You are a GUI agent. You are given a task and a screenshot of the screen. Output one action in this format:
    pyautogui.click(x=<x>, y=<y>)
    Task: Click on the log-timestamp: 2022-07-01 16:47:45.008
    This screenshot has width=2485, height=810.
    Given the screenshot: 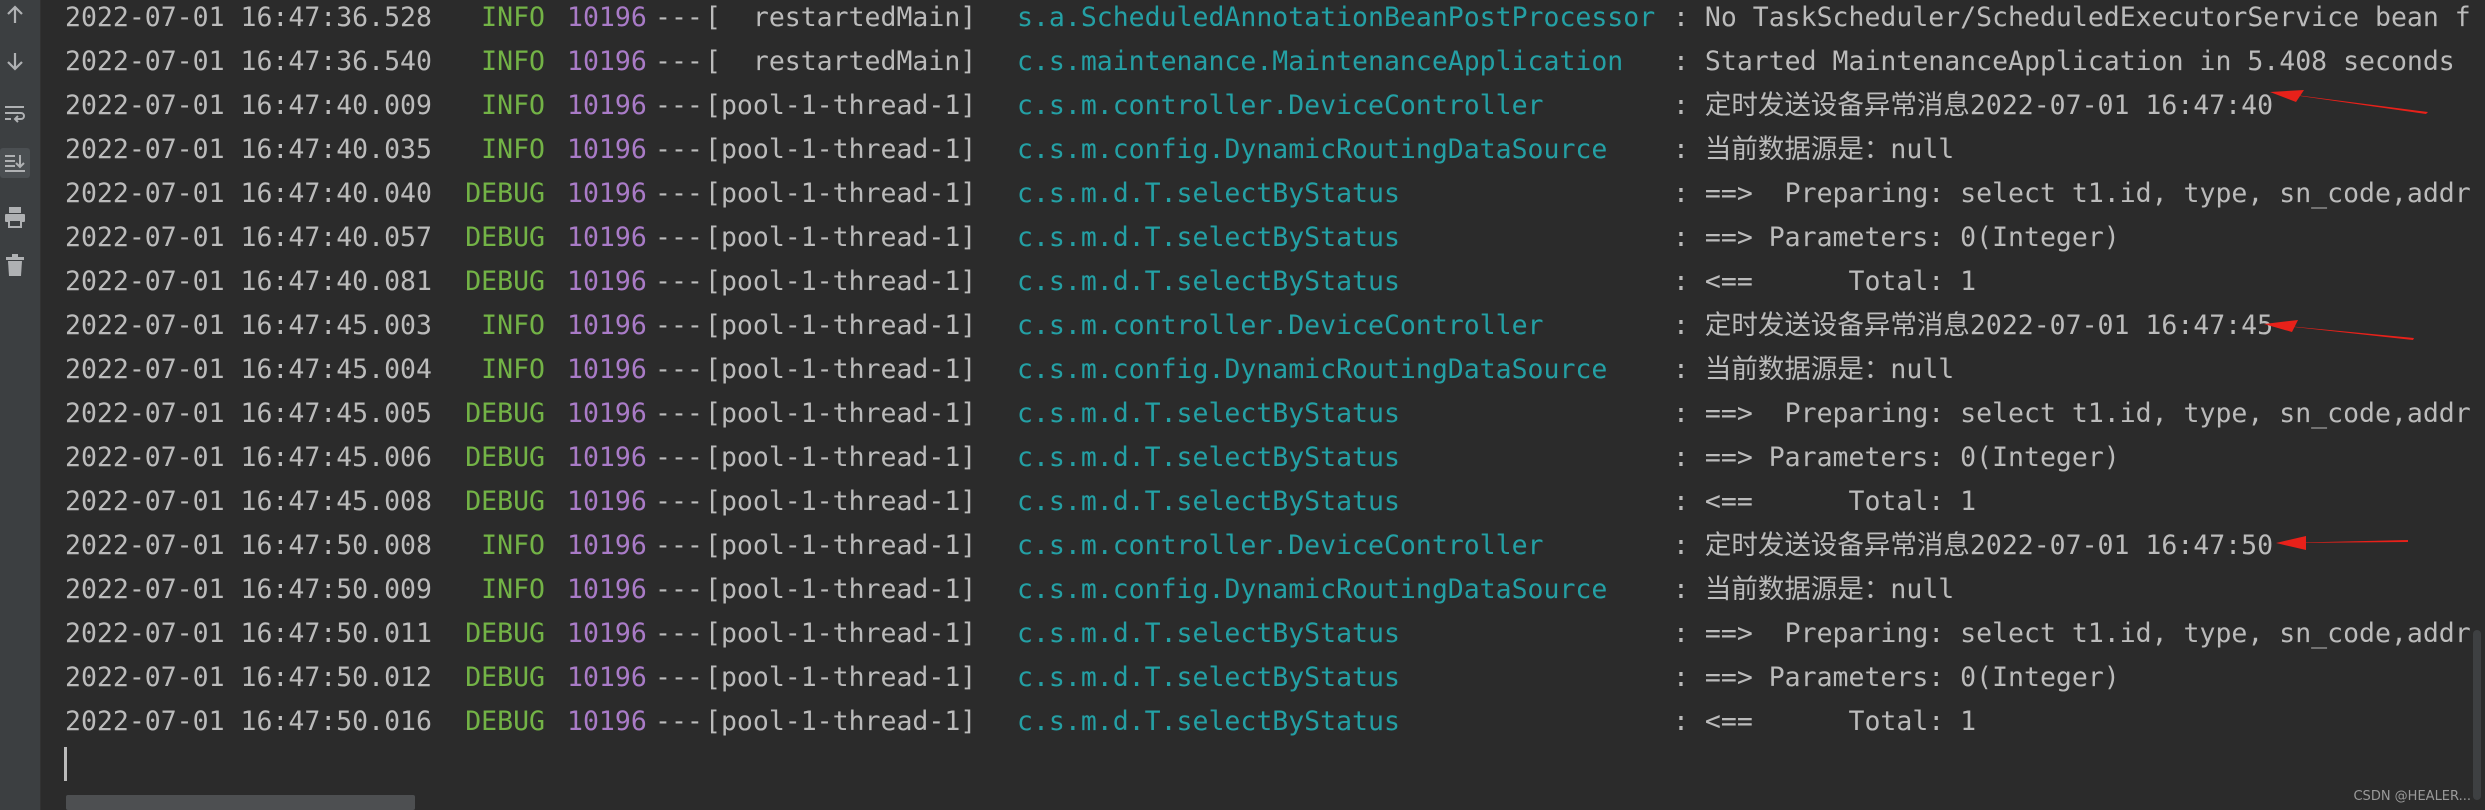 What is the action you would take?
    pyautogui.click(x=248, y=501)
    